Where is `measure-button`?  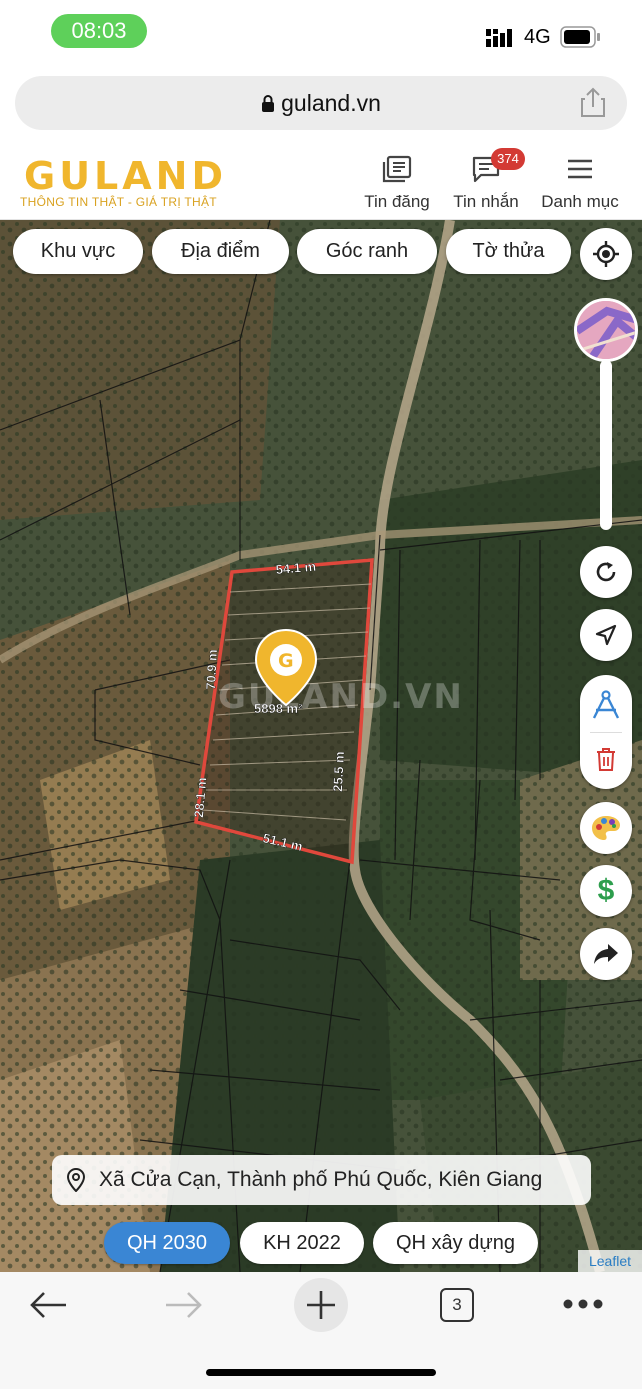
measure-button is located at coordinates (606, 705).